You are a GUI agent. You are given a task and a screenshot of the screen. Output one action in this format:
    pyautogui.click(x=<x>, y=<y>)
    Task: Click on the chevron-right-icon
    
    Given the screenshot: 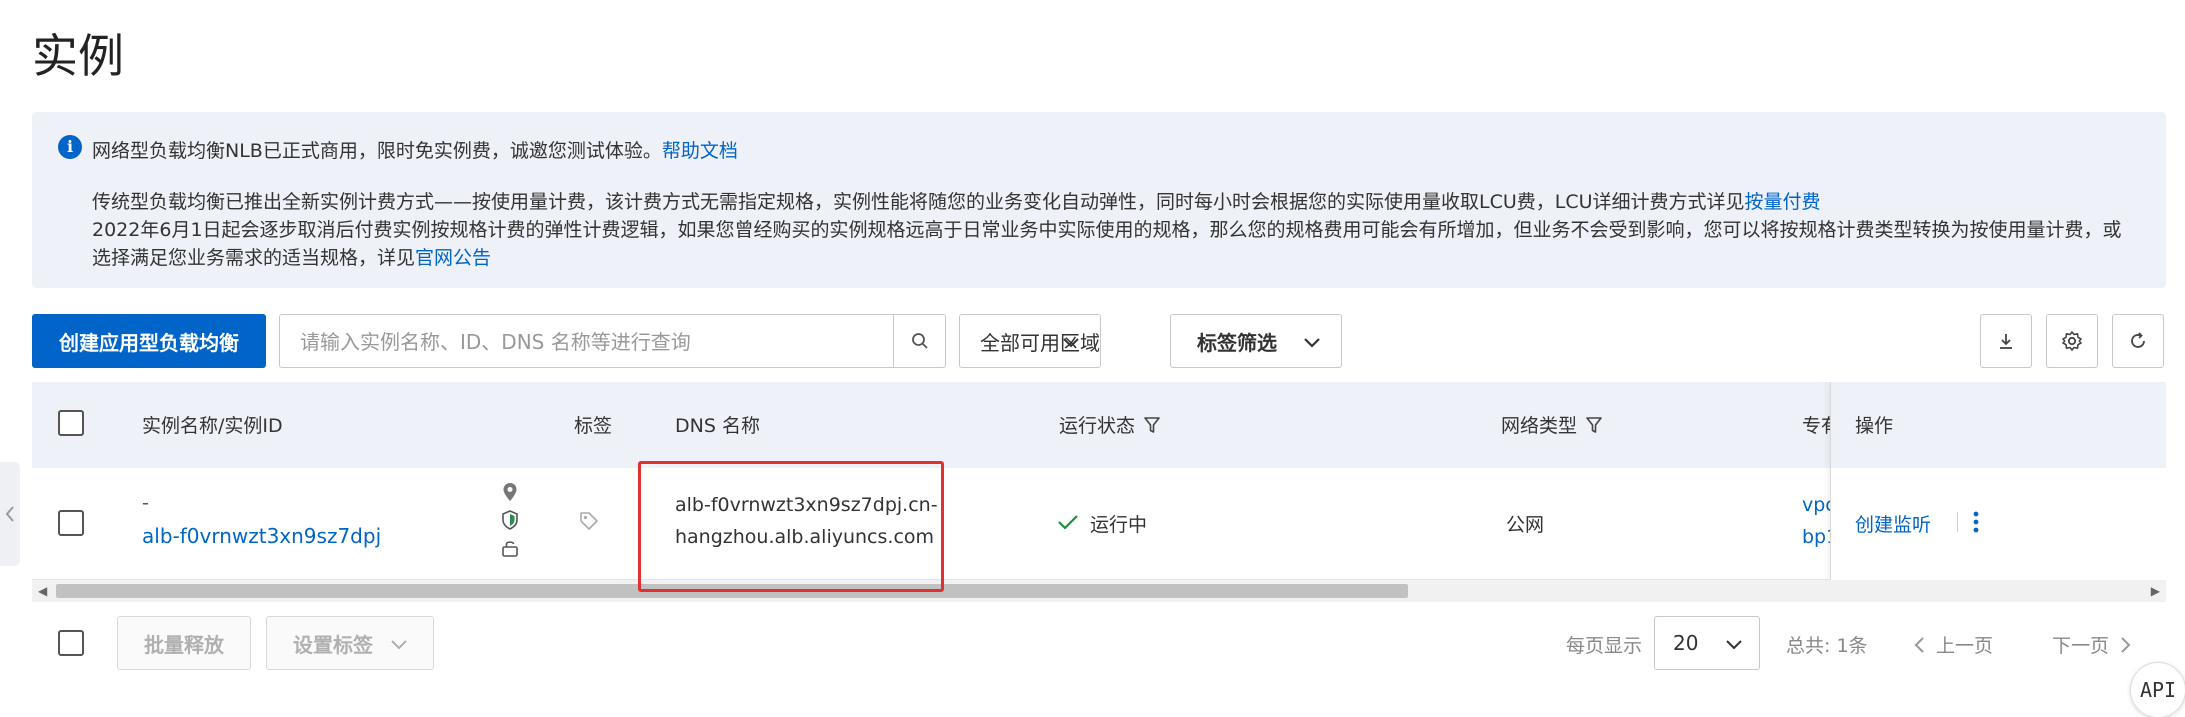 What is the action you would take?
    pyautogui.click(x=2126, y=644)
    